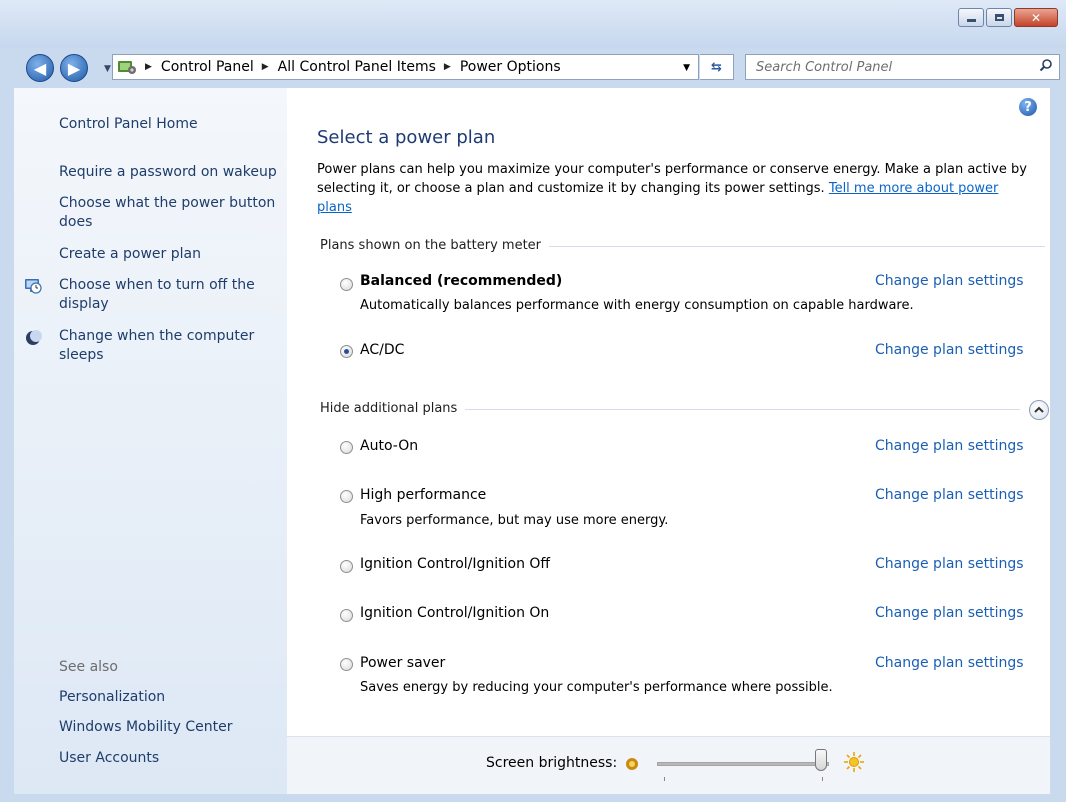 The image size is (1066, 802). I want to click on collapse-button, so click(1039, 410).